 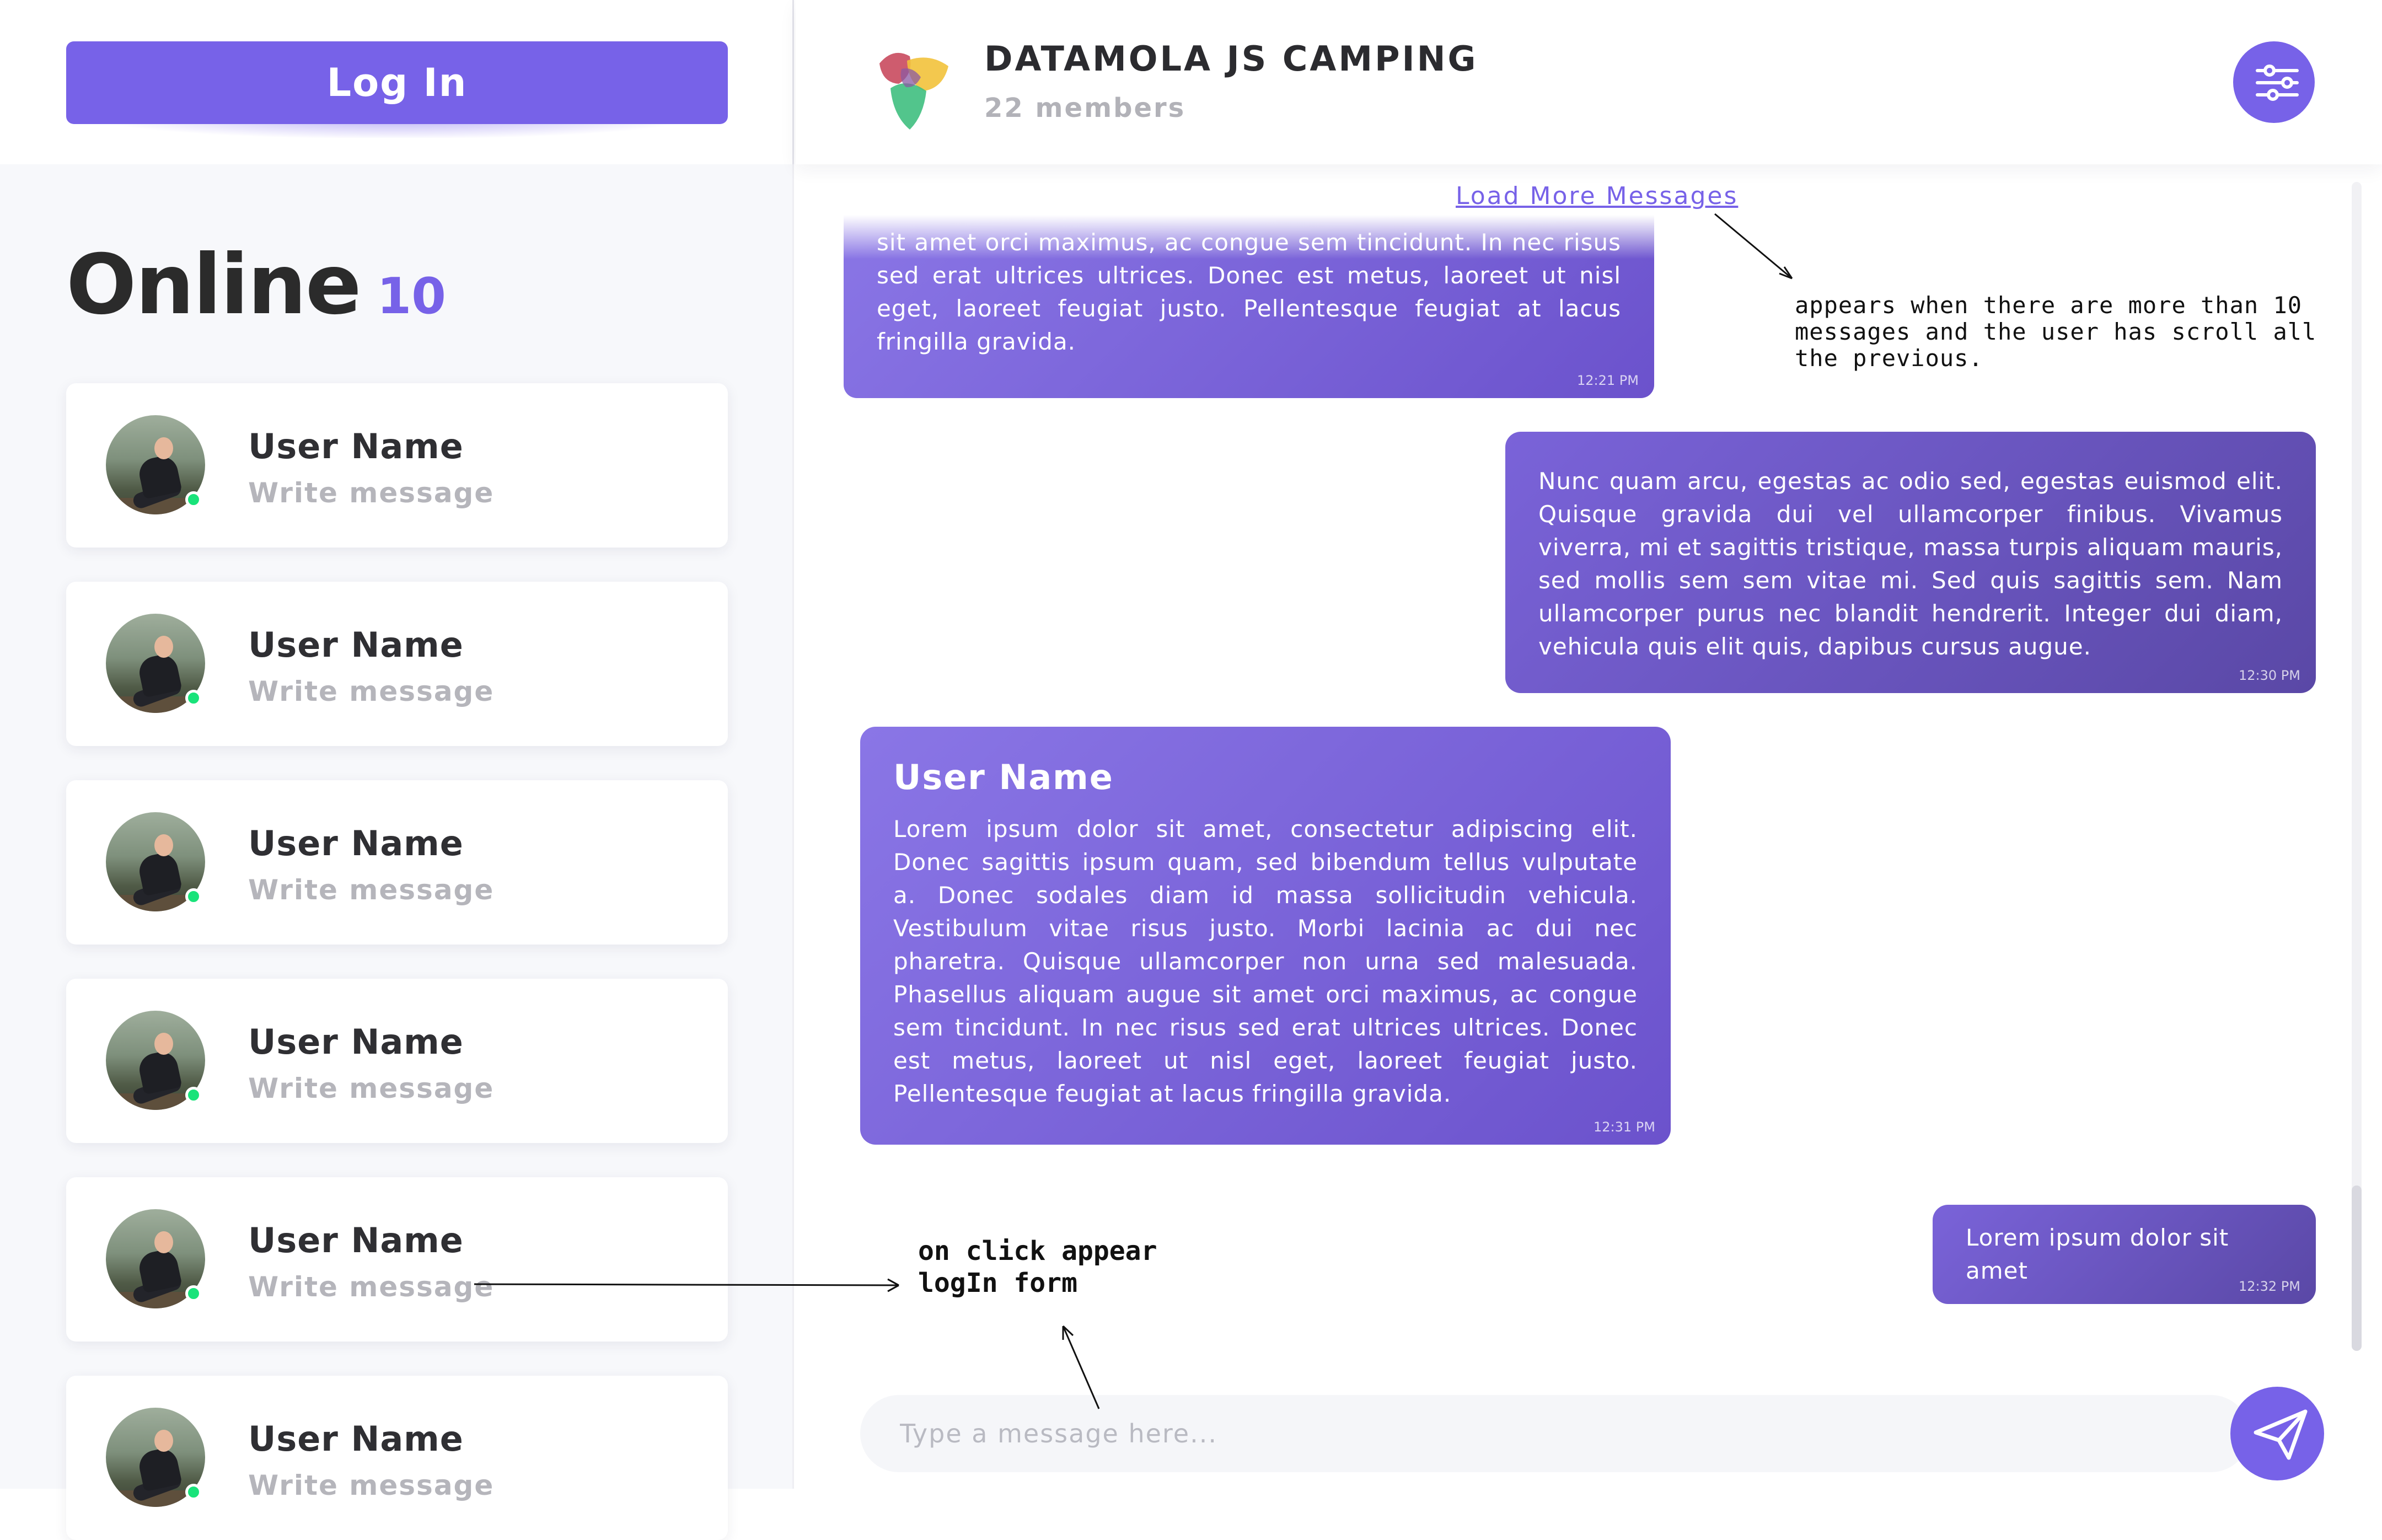 What do you see at coordinates (1589, 82) in the screenshot?
I see `chat-header` at bounding box center [1589, 82].